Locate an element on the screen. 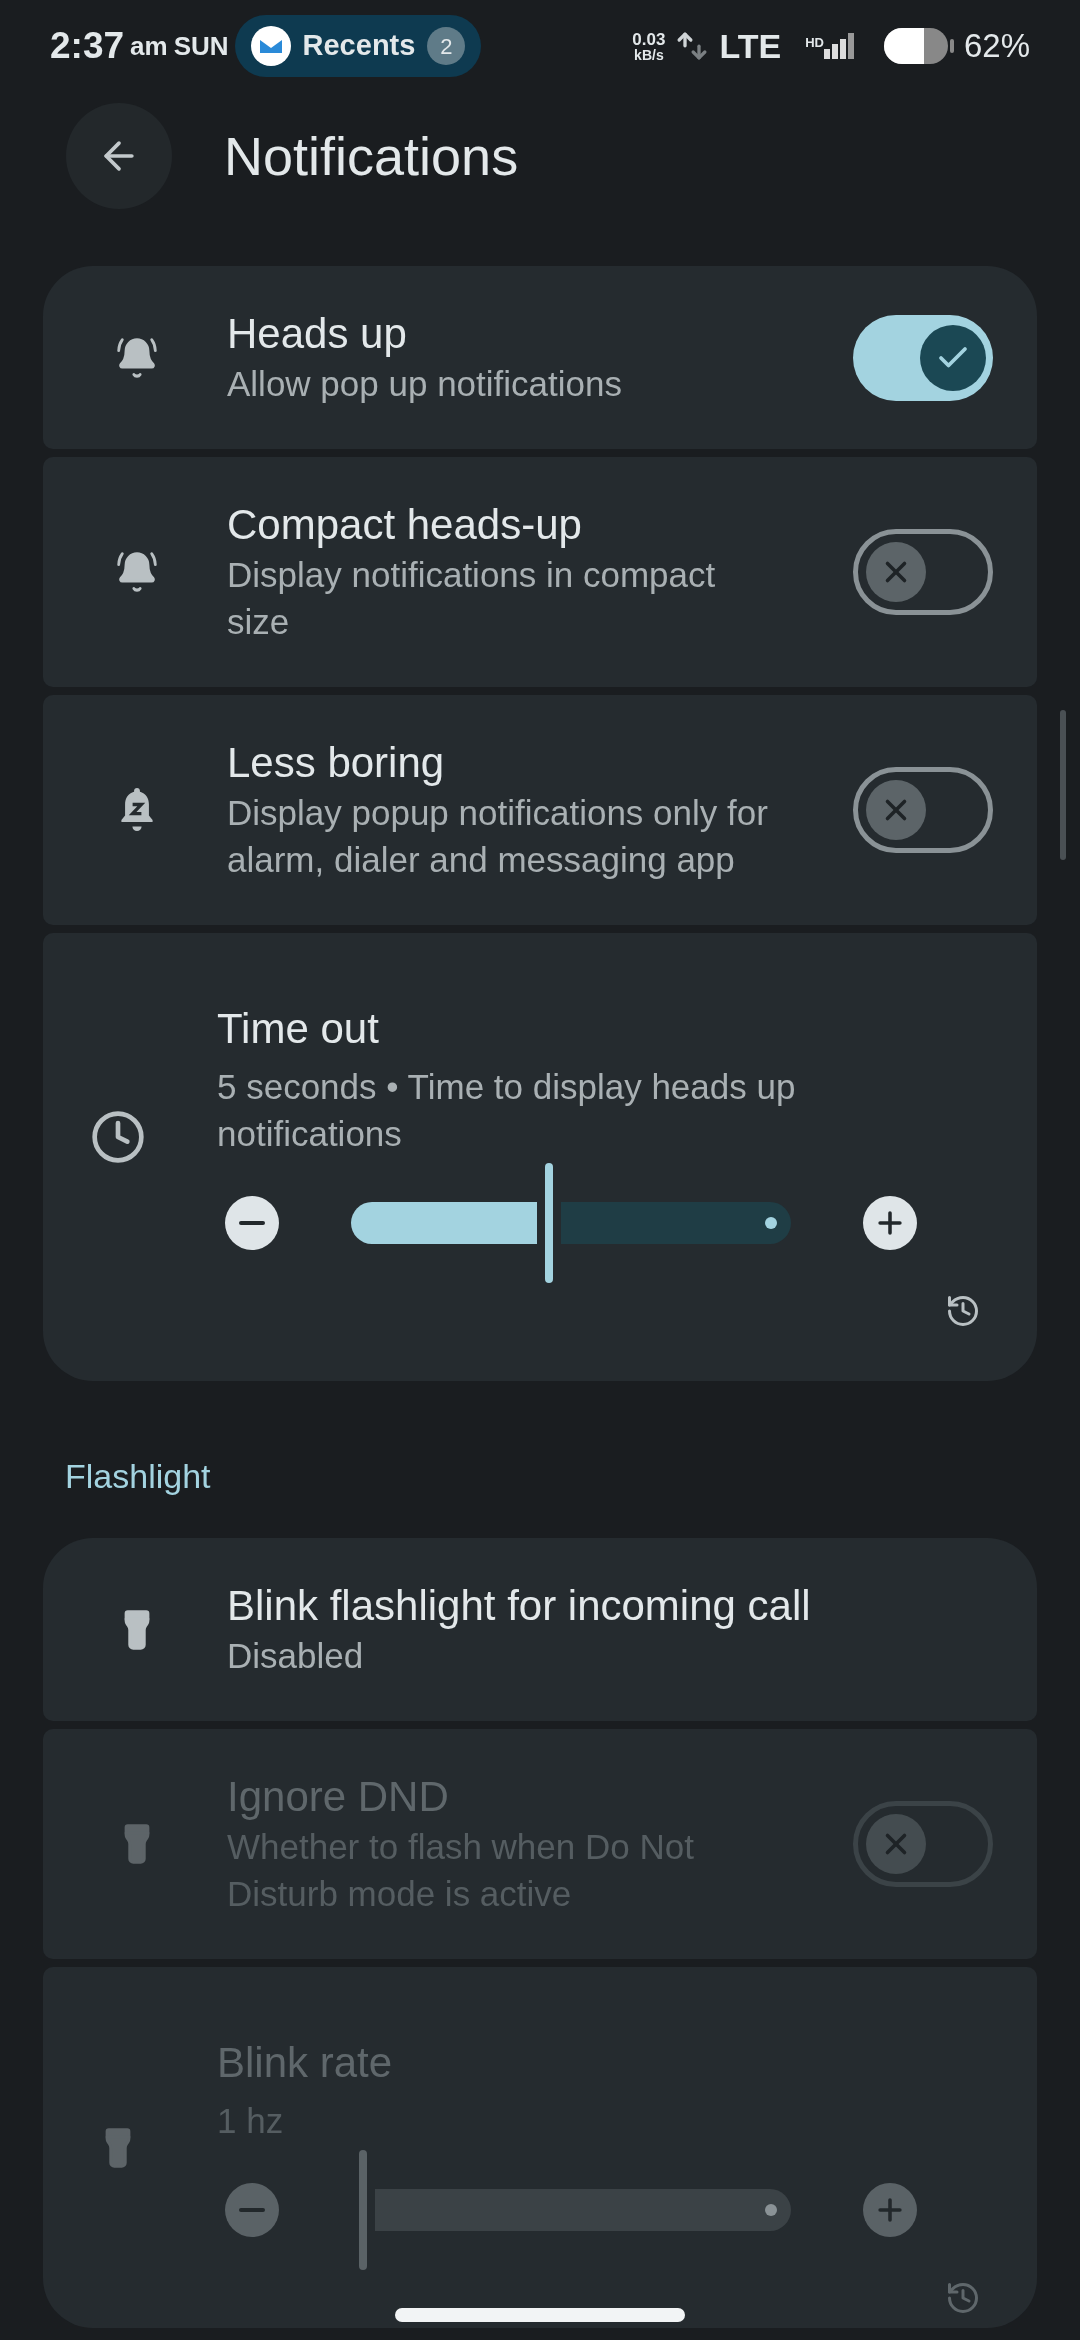 The width and height of the screenshot is (1080, 2340). setting-title: Less boring is located at coordinates (336, 763).